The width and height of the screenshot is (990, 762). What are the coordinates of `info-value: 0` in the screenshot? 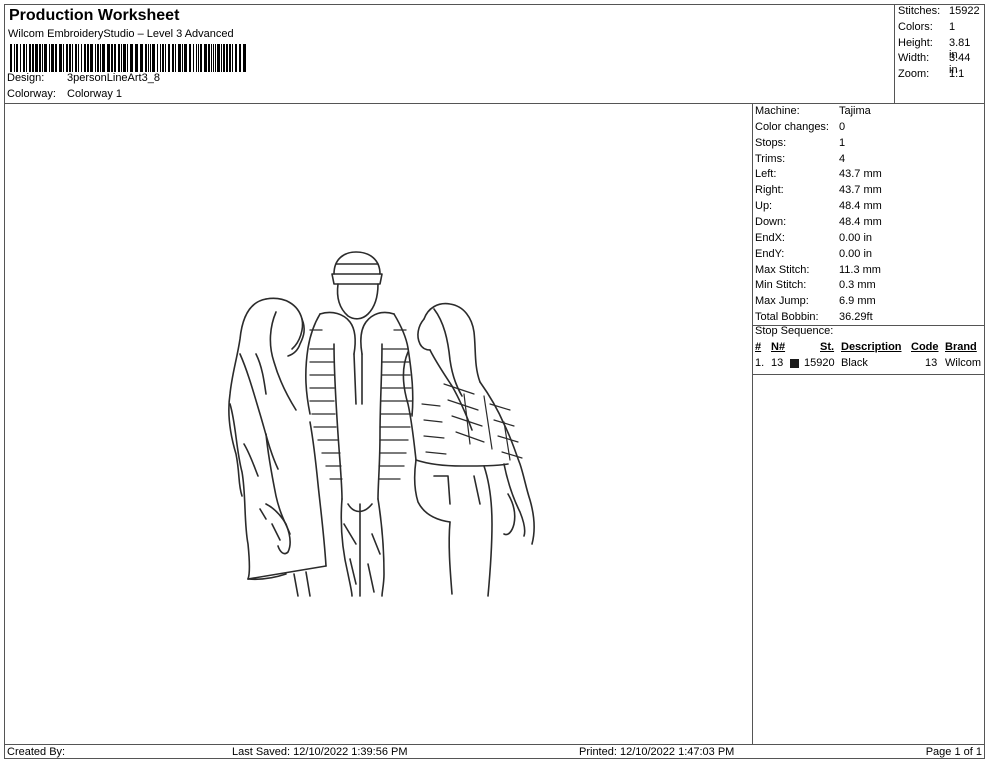 It's located at (842, 126).